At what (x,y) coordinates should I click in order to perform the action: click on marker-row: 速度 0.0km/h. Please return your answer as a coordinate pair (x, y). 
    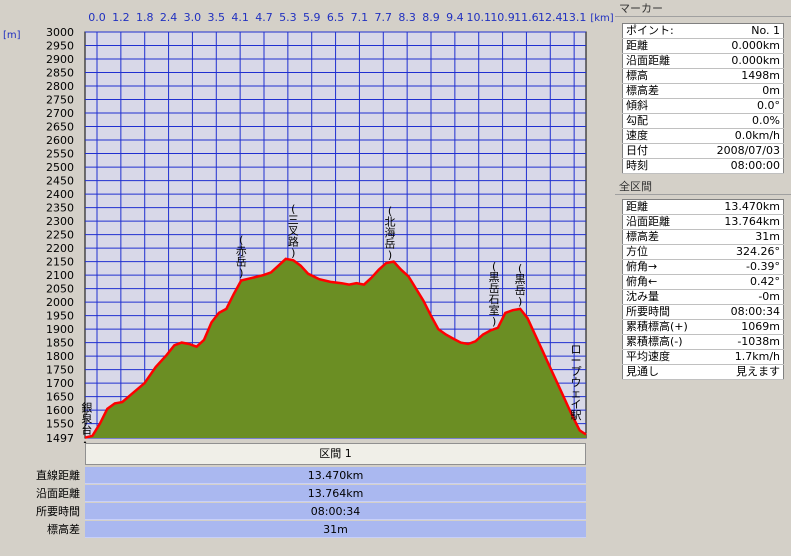
    Looking at the image, I should click on (703, 136).